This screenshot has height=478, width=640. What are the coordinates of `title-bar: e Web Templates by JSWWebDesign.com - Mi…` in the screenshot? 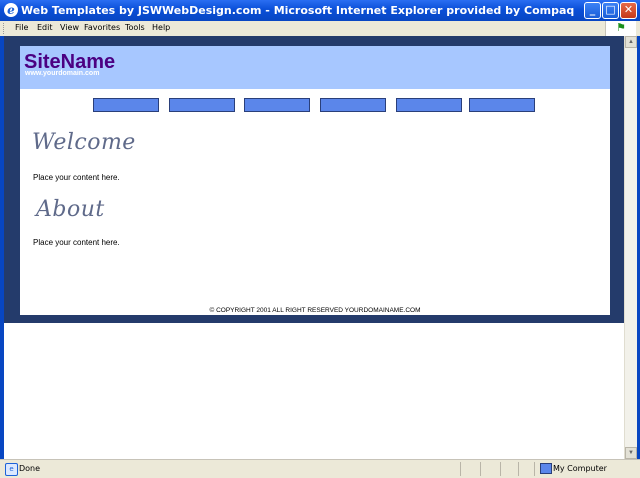 It's located at (320, 10).